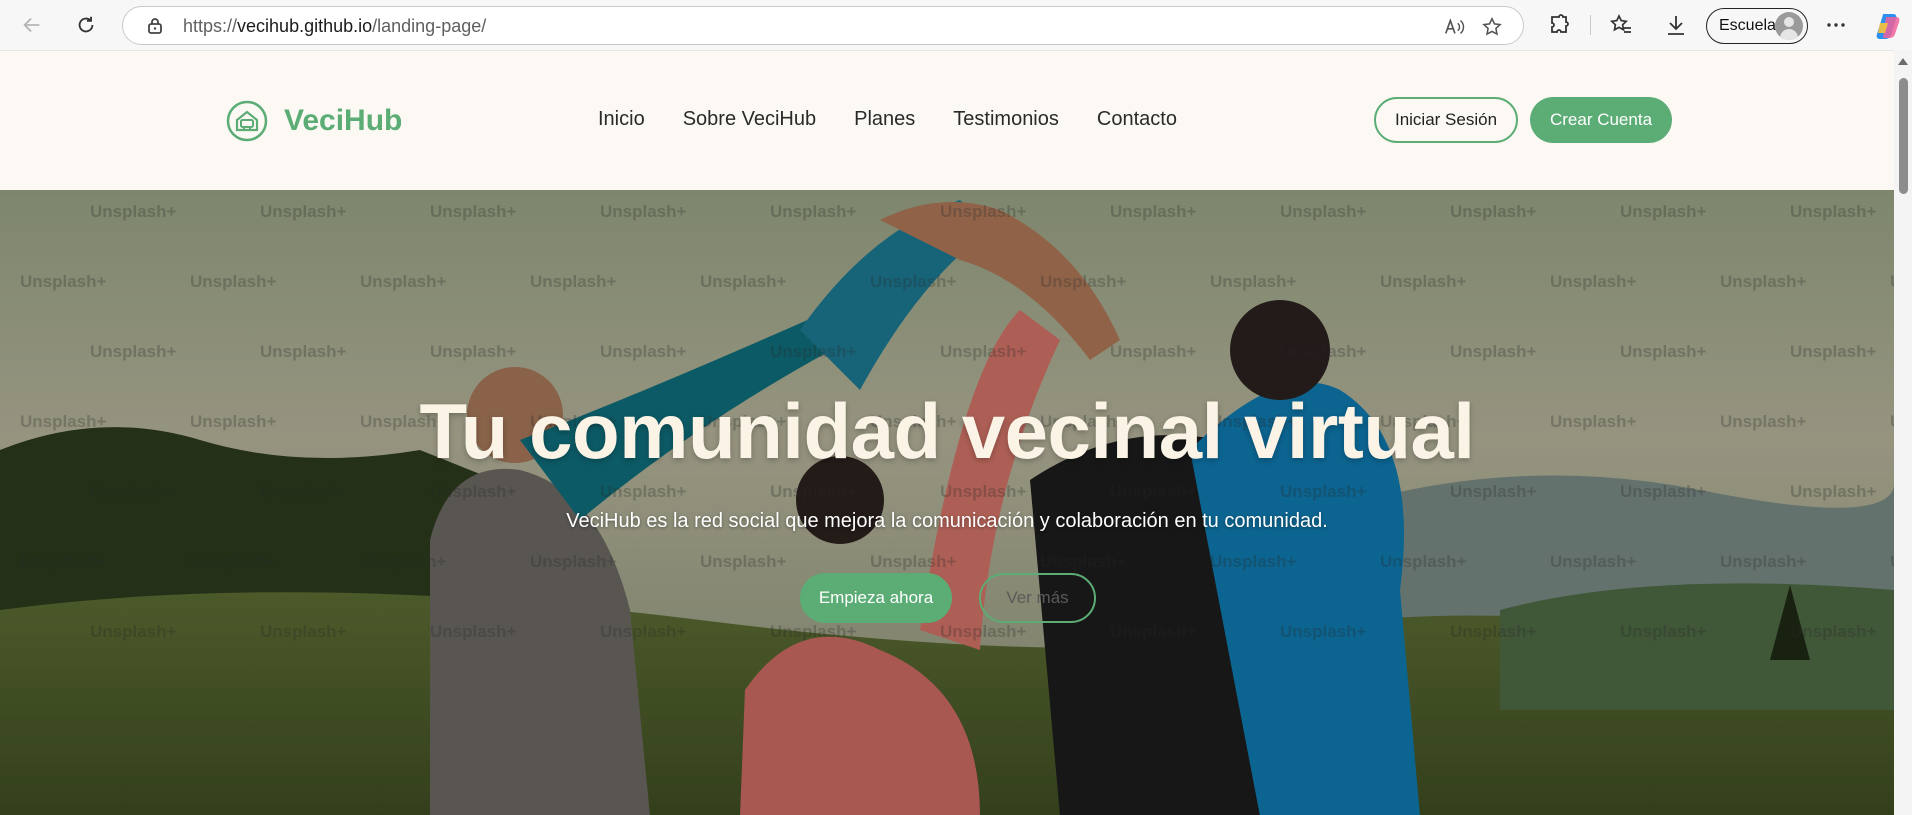  Describe the element at coordinates (1037, 598) in the screenshot. I see `see-more-button: Ver más` at that location.